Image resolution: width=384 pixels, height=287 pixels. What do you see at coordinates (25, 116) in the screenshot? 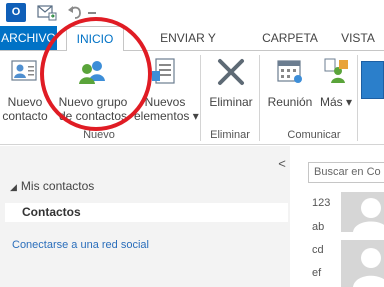
I see `new-contact-label-line2: contacto` at bounding box center [25, 116].